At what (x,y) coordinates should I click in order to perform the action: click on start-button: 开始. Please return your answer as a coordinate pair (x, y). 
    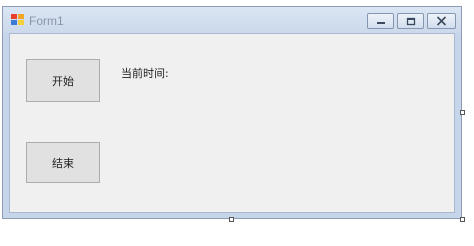
    Looking at the image, I should click on (63, 80).